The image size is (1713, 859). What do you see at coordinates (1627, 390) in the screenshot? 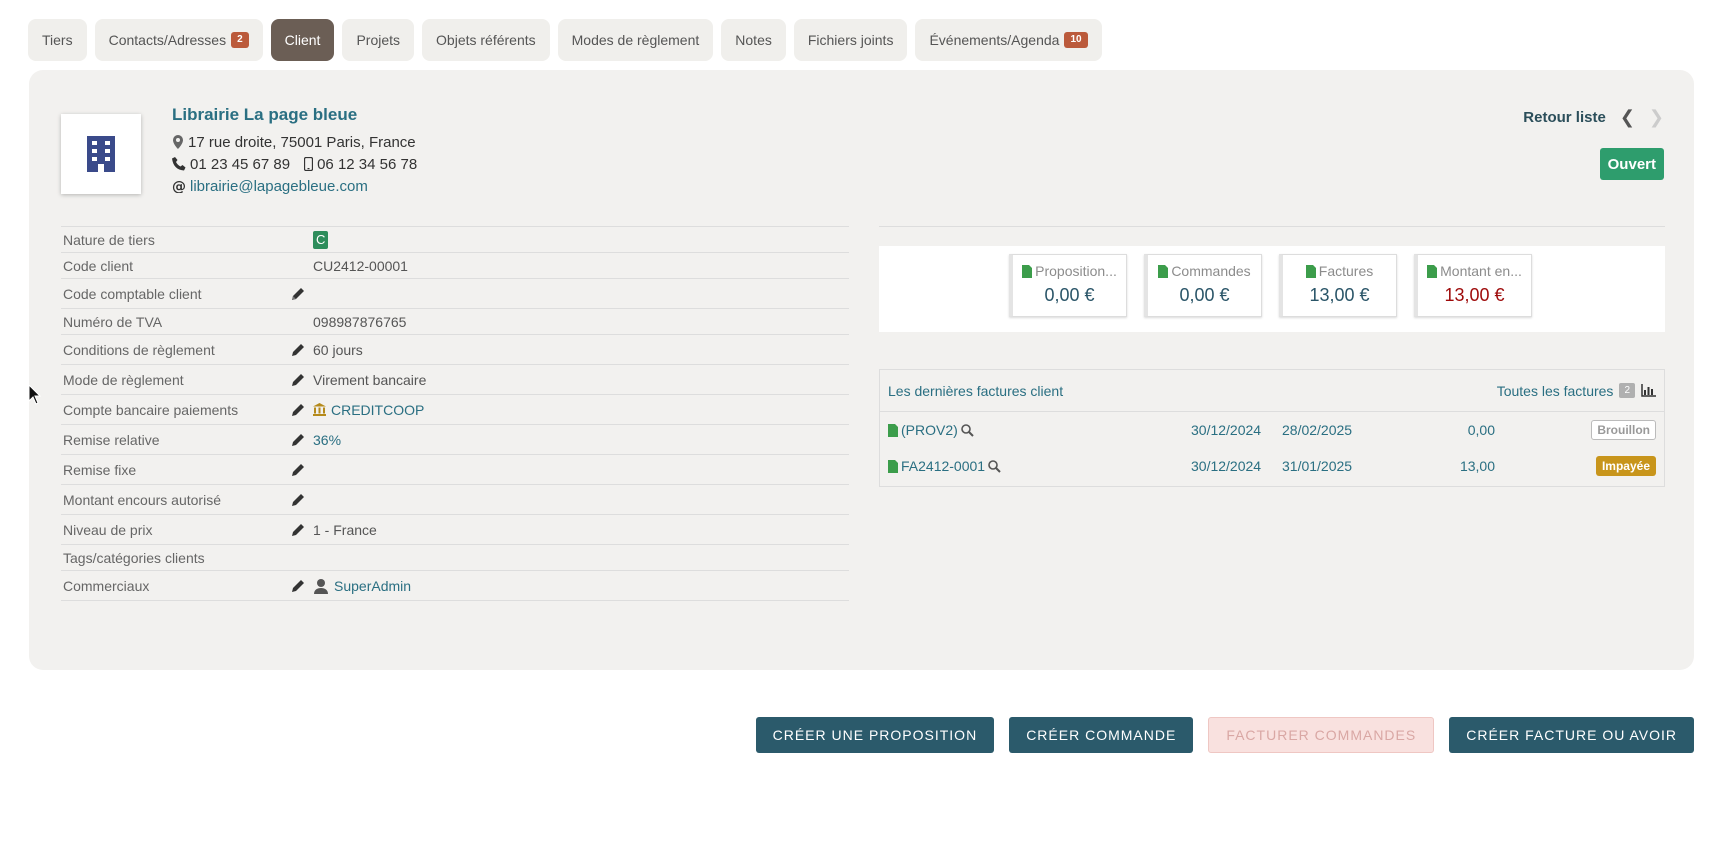
I see `invoice-count-badge: 2` at bounding box center [1627, 390].